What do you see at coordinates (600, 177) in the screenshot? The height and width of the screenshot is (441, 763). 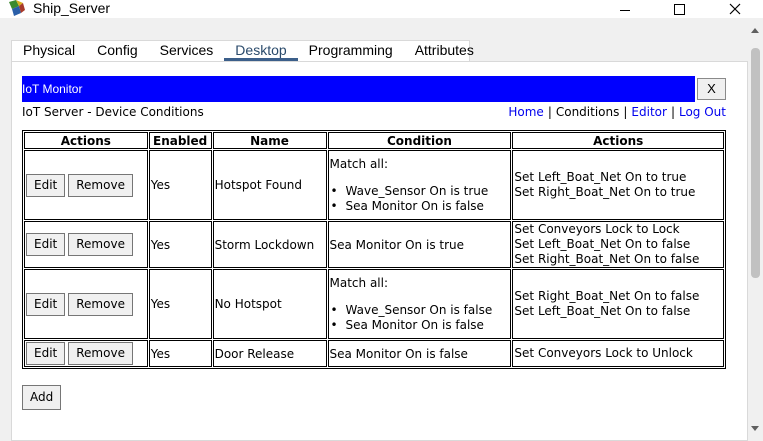 I see `action-item: Set Left_Boat_Net On to true` at bounding box center [600, 177].